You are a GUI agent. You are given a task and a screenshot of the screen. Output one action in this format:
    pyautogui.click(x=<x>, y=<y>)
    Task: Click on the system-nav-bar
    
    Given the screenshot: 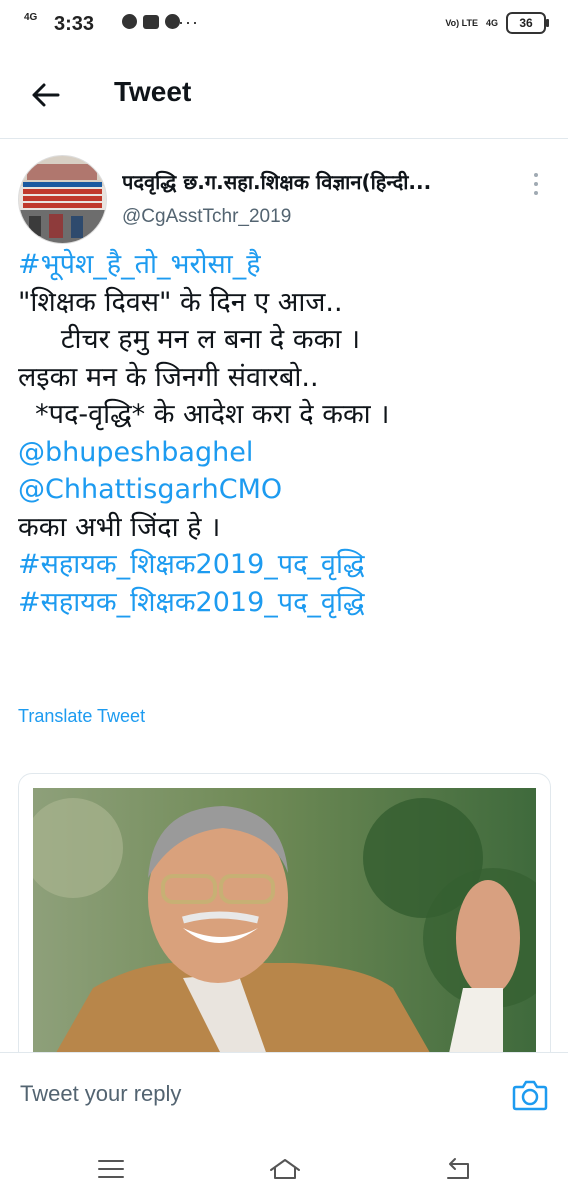 What is the action you would take?
    pyautogui.click(x=284, y=1169)
    